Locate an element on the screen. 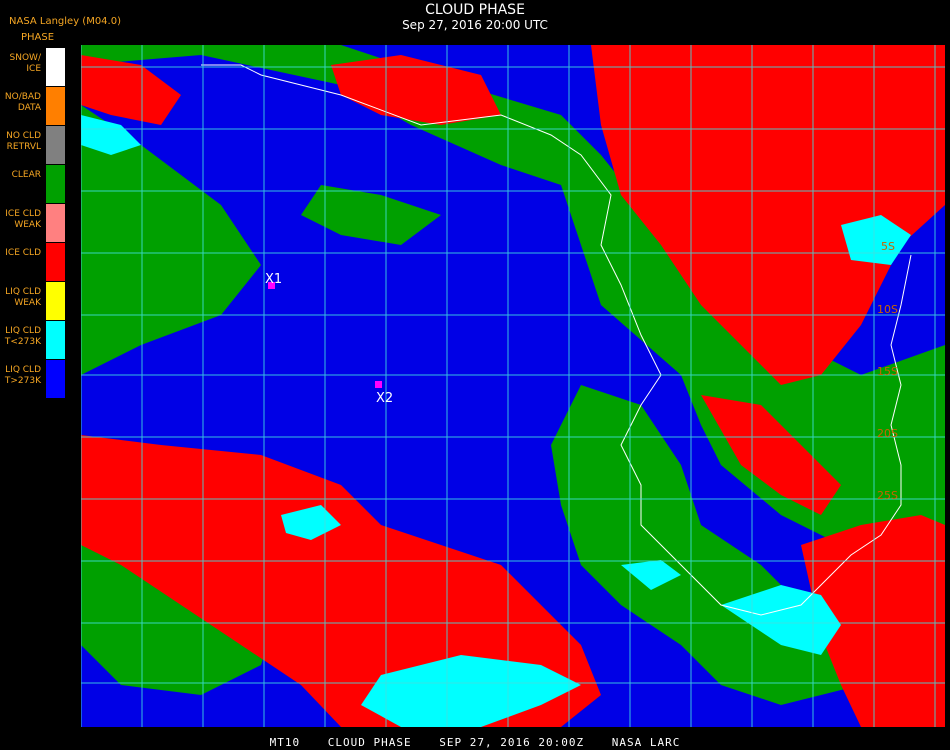 Image resolution: width=950 pixels, height=750 pixels. legend-label: LIQ CLD T>273K is located at coordinates (22, 375).